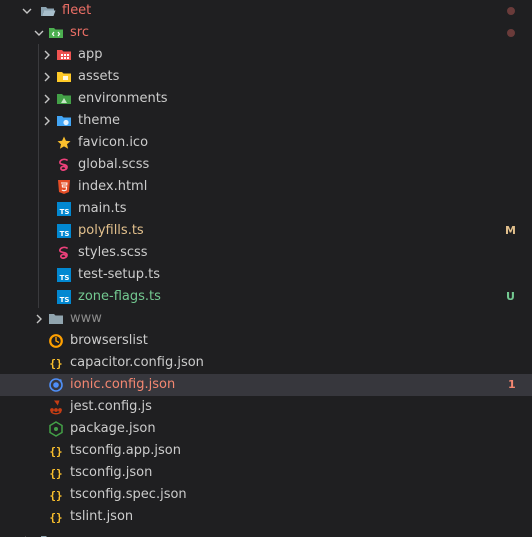  I want to click on tree-item-capacitor-config: {} capacitor.config.json, so click(266, 363).